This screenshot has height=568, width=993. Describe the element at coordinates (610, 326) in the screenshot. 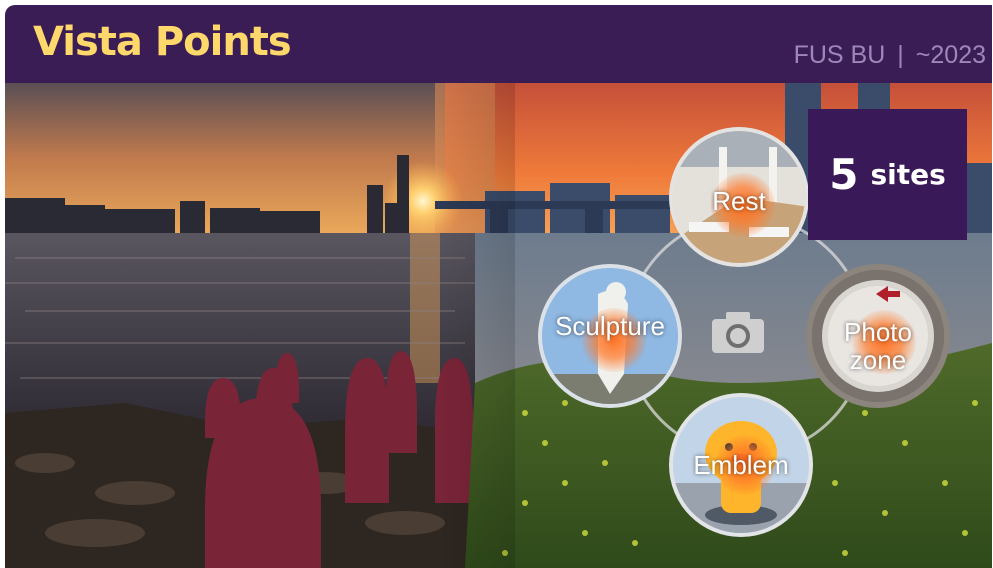

I see `site-sculpture-label: Sculpture` at that location.